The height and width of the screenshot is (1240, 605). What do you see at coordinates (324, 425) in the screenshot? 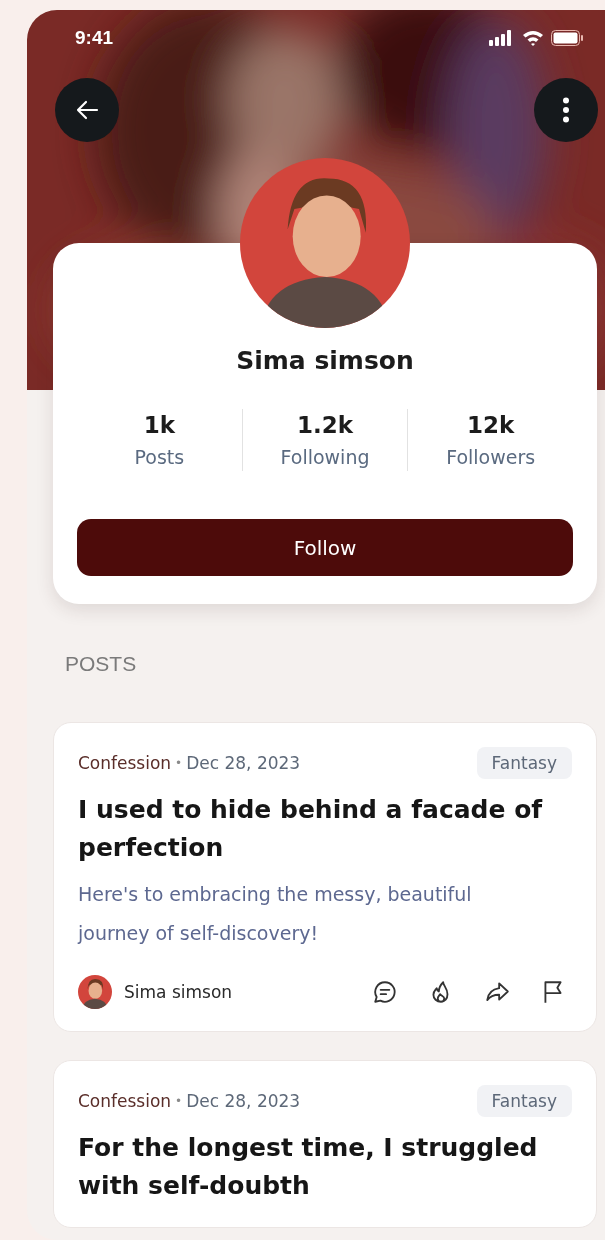
I see `stat-value: 1.2k` at bounding box center [324, 425].